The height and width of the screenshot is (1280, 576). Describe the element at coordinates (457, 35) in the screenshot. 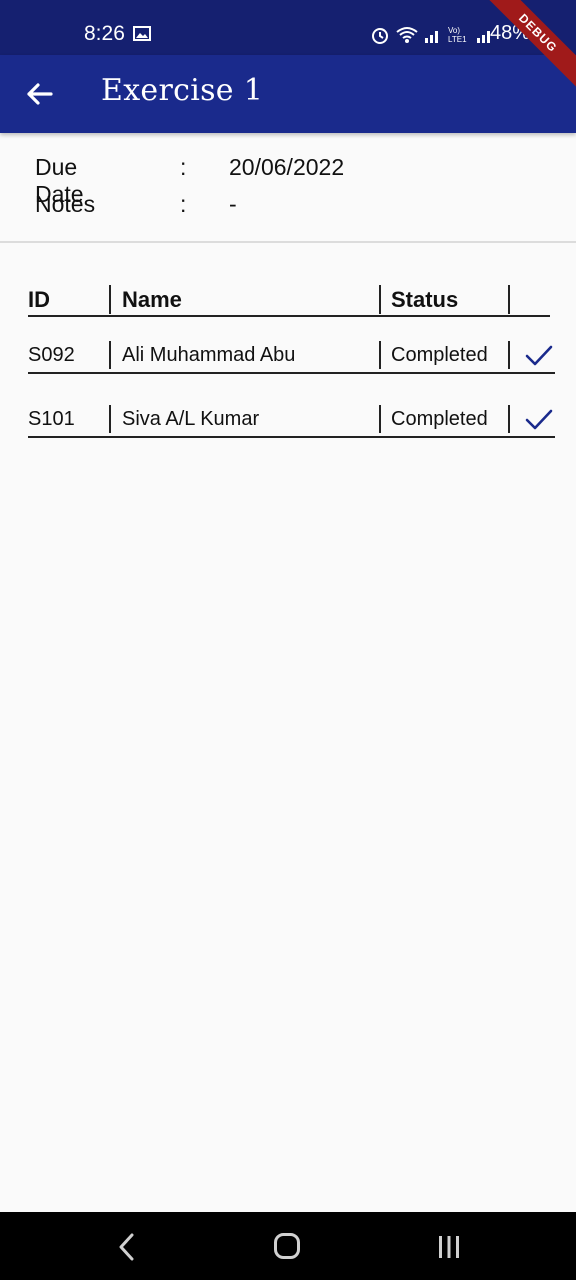

I see `network-label: Vo) LTE1` at that location.